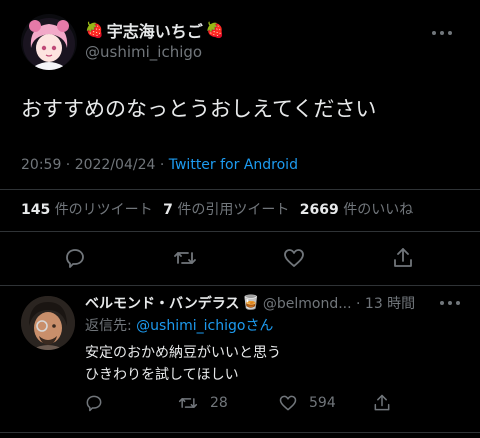  Describe the element at coordinates (48, 323) in the screenshot. I see `reply-author-avatar` at that location.